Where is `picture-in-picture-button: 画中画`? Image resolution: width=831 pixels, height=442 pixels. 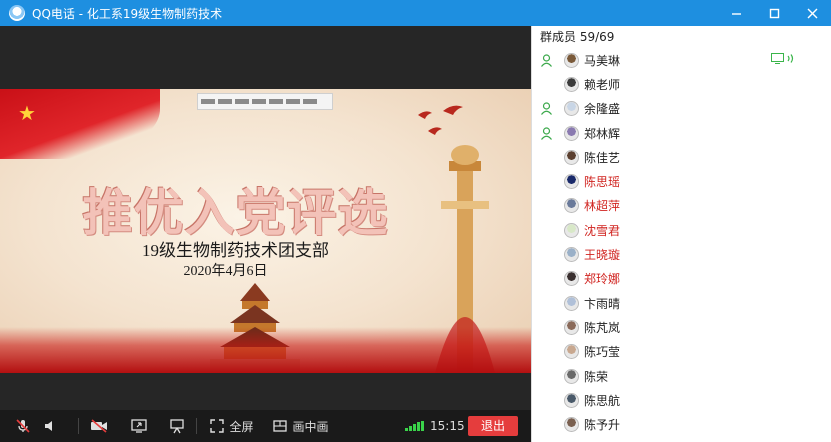 picture-in-picture-button: 画中画 is located at coordinates (301, 426).